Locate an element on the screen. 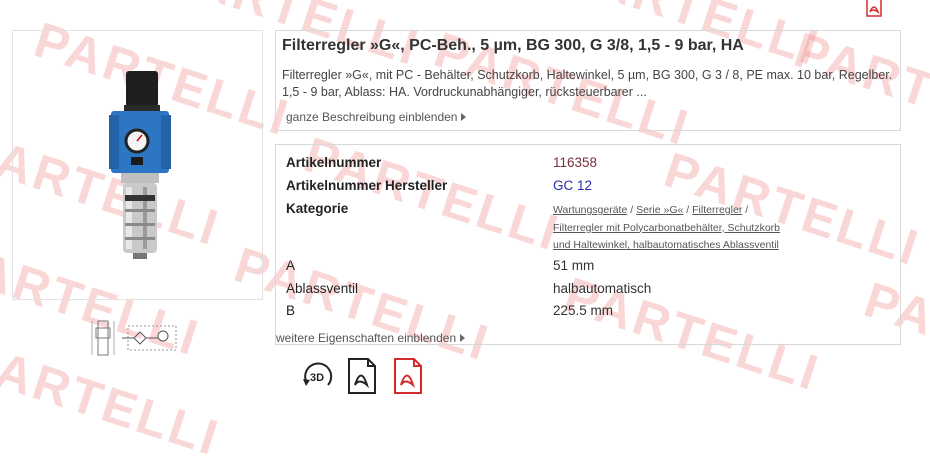 This screenshot has width=930, height=467. show-description-label: ganze Beschreibung einblenden is located at coordinates (372, 117).